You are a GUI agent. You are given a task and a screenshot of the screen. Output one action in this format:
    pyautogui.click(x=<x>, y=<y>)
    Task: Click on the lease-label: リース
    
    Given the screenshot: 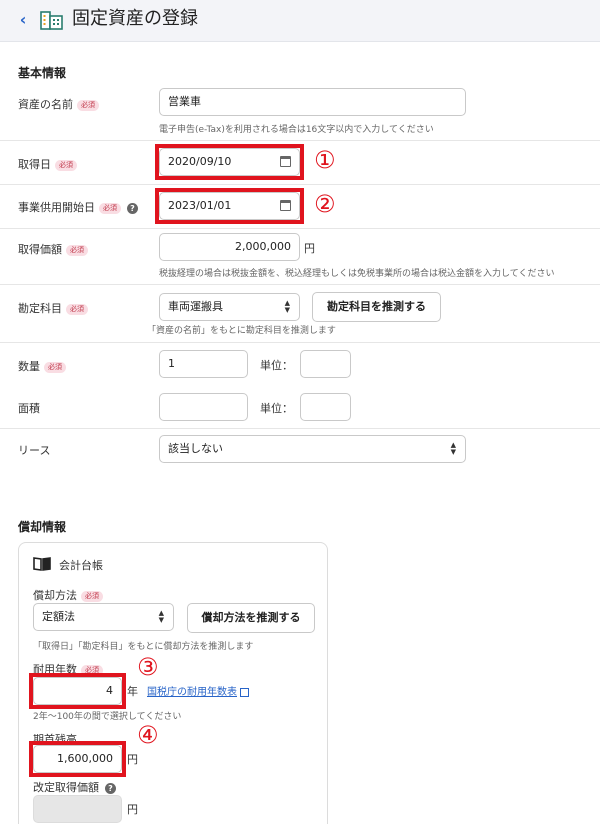 What is the action you would take?
    pyautogui.click(x=34, y=450)
    